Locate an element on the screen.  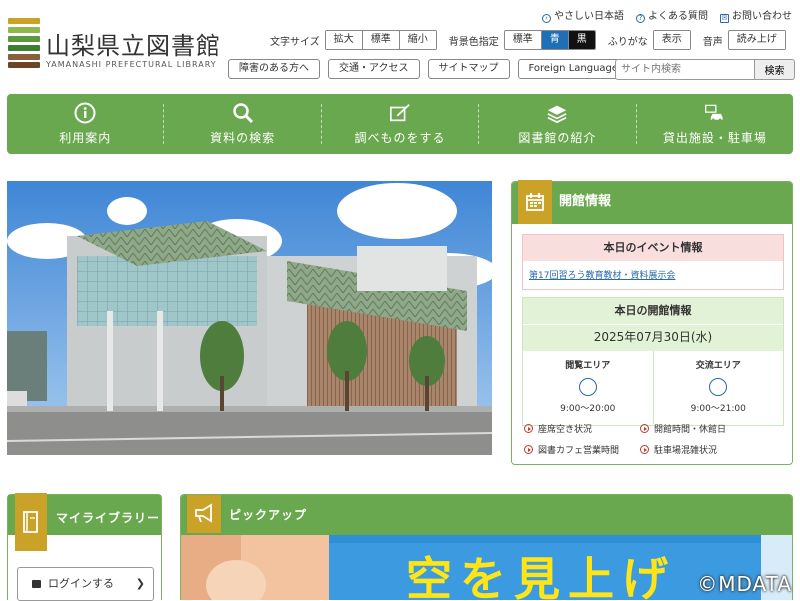
nav-item-facilities: 貸出施設・駐車場 is located at coordinates (715, 123).